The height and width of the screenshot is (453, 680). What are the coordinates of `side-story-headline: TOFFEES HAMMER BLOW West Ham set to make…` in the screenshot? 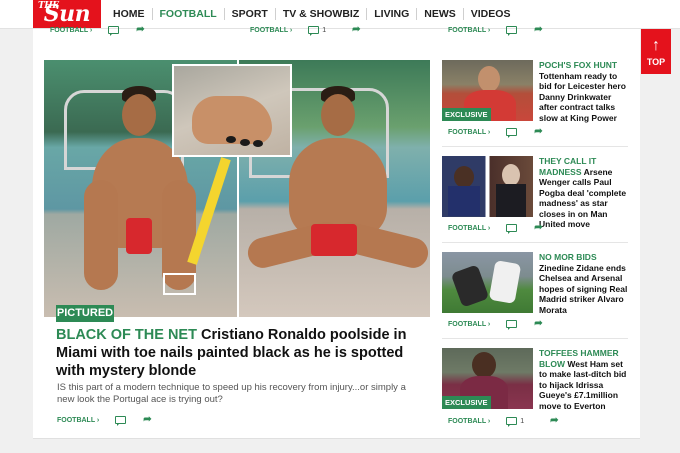 It's located at (584, 379).